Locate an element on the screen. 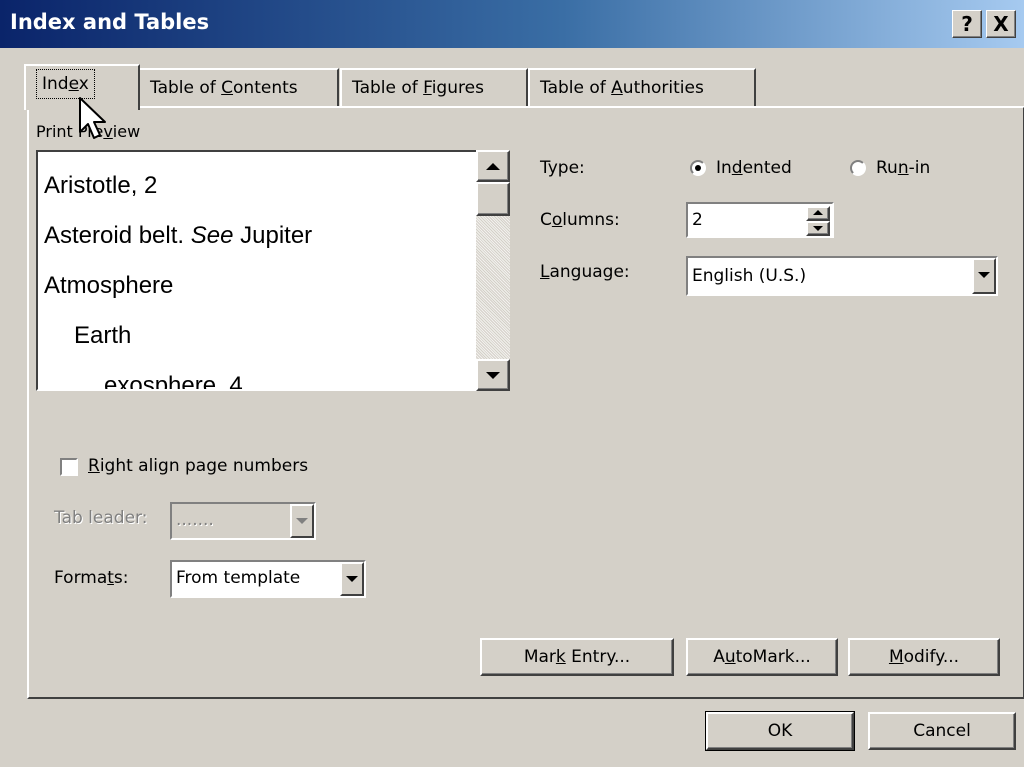 This screenshot has height=767, width=1024. tab-leader-dropdown-button is located at coordinates (302, 521).